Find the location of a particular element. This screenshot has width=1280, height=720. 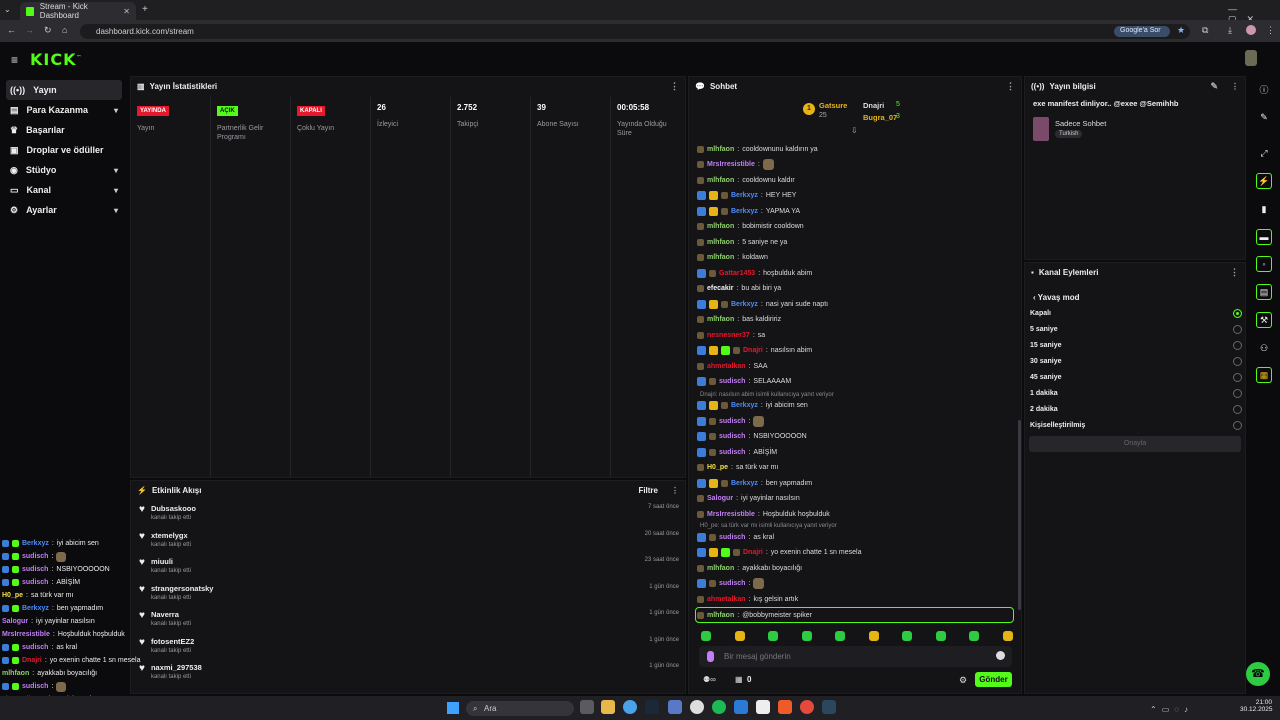

task-view-icon is located at coordinates (587, 707).